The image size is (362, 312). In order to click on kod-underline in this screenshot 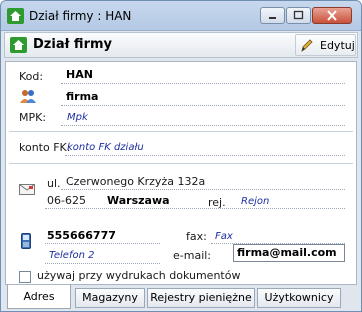, I will do `click(203, 83)`.